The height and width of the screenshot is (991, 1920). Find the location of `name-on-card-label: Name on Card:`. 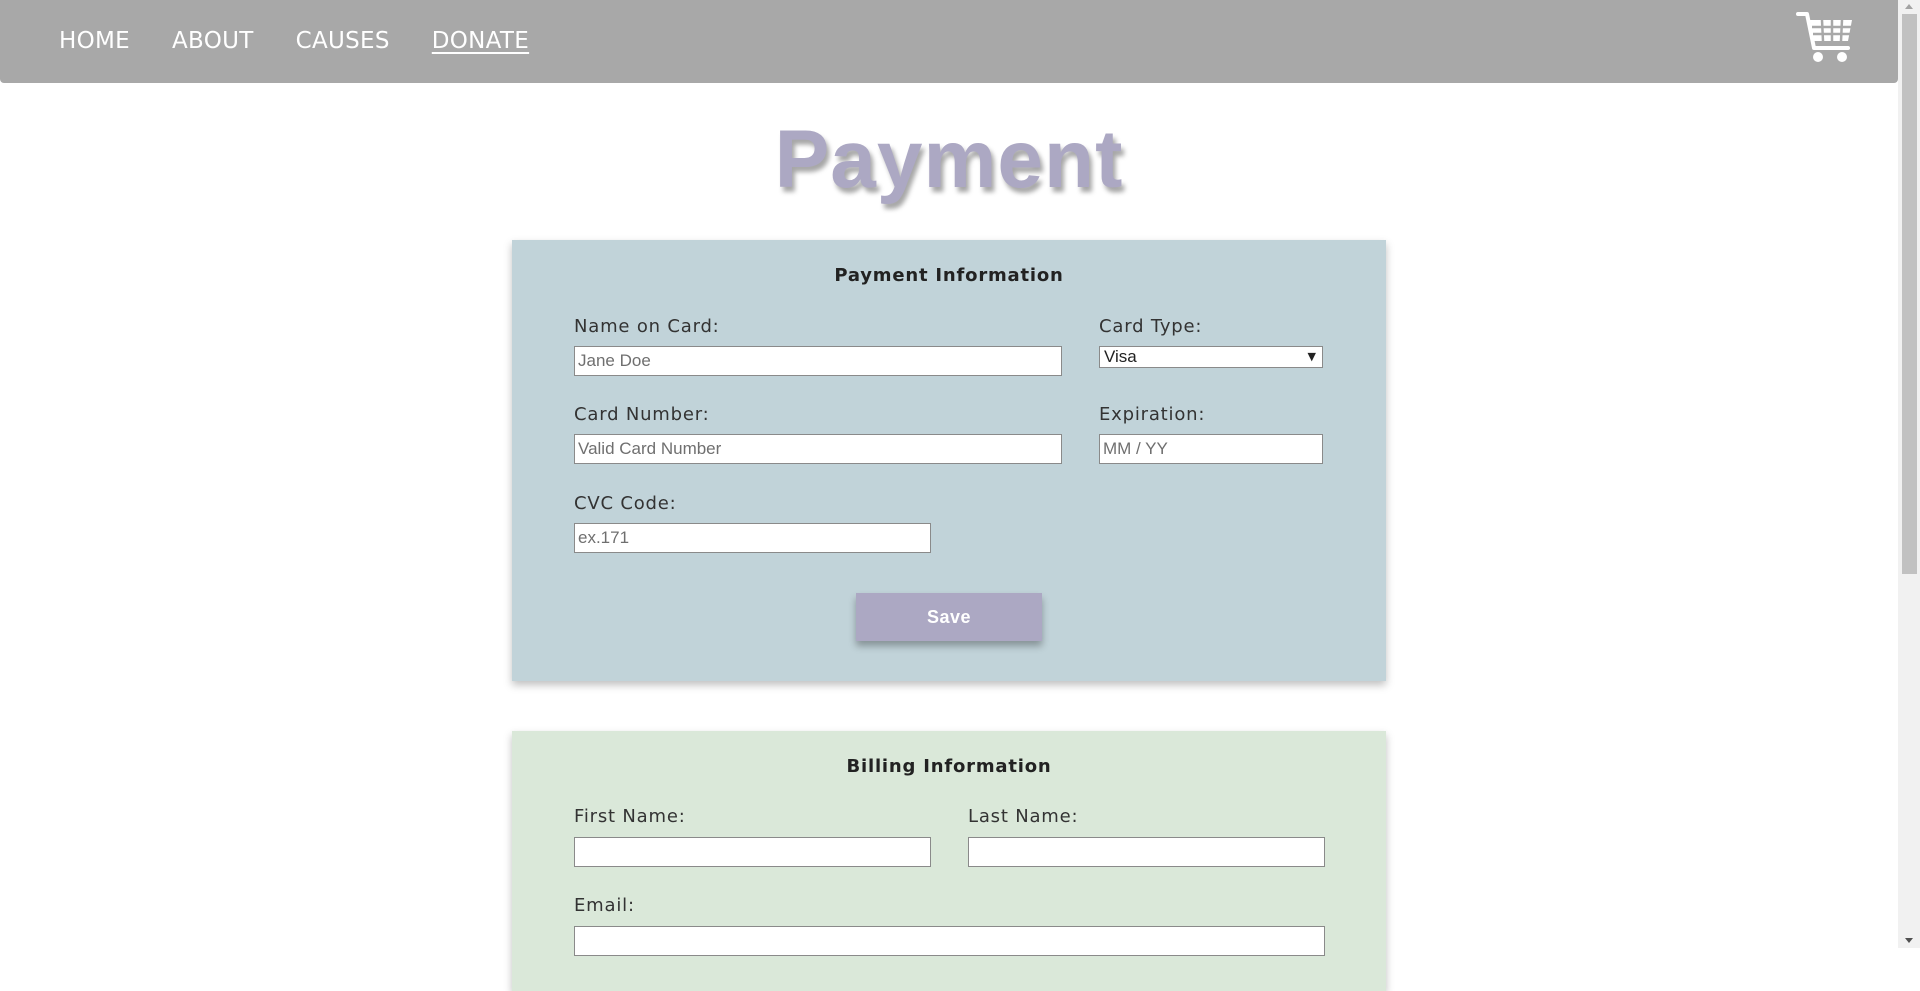

name-on-card-label: Name on Card: is located at coordinates (647, 326).